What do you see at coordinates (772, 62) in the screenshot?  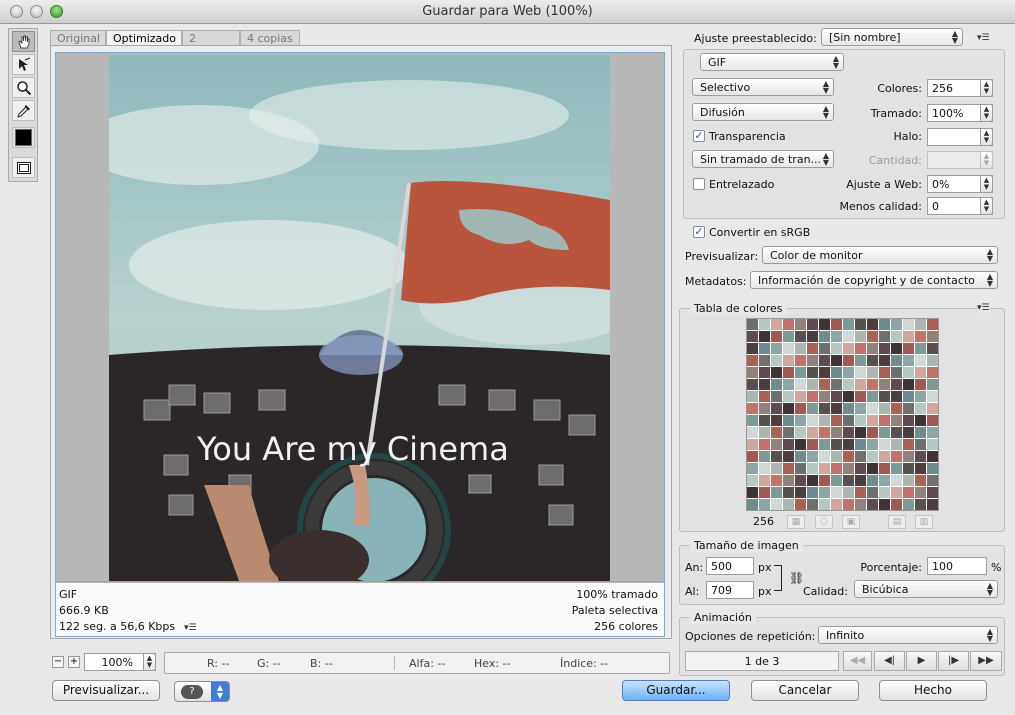 I see `format-select: GIF ▲ ▼` at bounding box center [772, 62].